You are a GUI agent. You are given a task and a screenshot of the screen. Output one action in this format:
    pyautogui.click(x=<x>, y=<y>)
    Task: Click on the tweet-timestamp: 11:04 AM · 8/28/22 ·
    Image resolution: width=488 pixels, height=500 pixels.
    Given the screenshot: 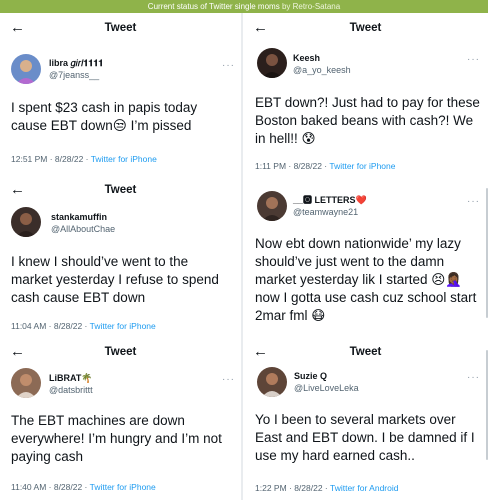 What is the action you would take?
    pyautogui.click(x=50, y=326)
    